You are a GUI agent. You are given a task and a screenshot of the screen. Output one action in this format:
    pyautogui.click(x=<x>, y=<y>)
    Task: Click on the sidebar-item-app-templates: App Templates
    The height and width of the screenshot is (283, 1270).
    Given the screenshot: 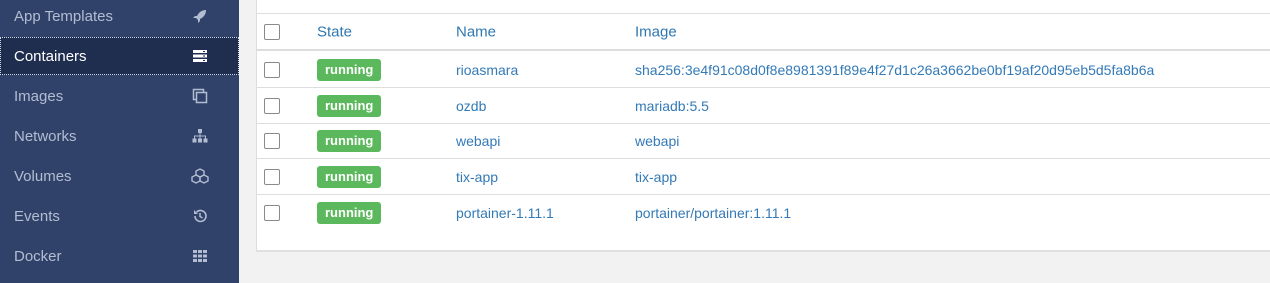 What is the action you would take?
    pyautogui.click(x=119, y=17)
    